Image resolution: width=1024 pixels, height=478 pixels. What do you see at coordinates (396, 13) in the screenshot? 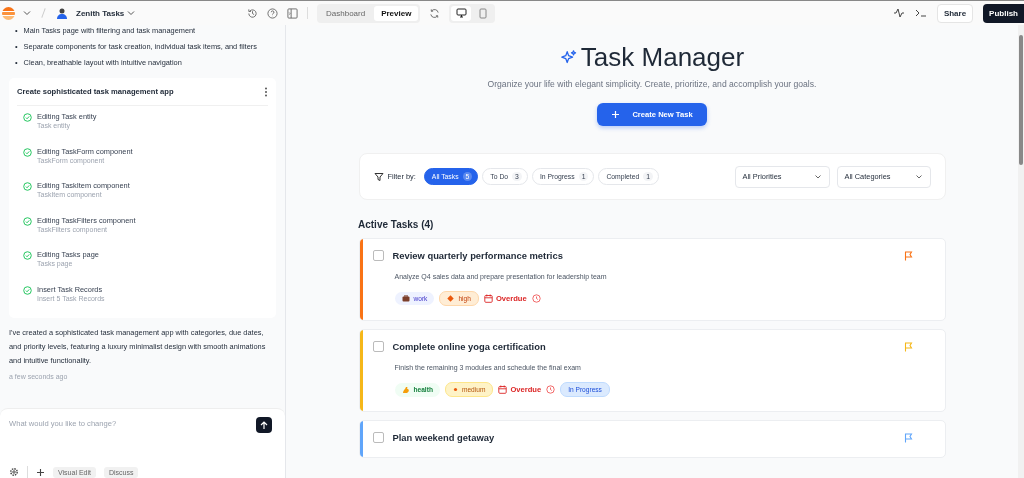
I see `view-tab: Preview` at bounding box center [396, 13].